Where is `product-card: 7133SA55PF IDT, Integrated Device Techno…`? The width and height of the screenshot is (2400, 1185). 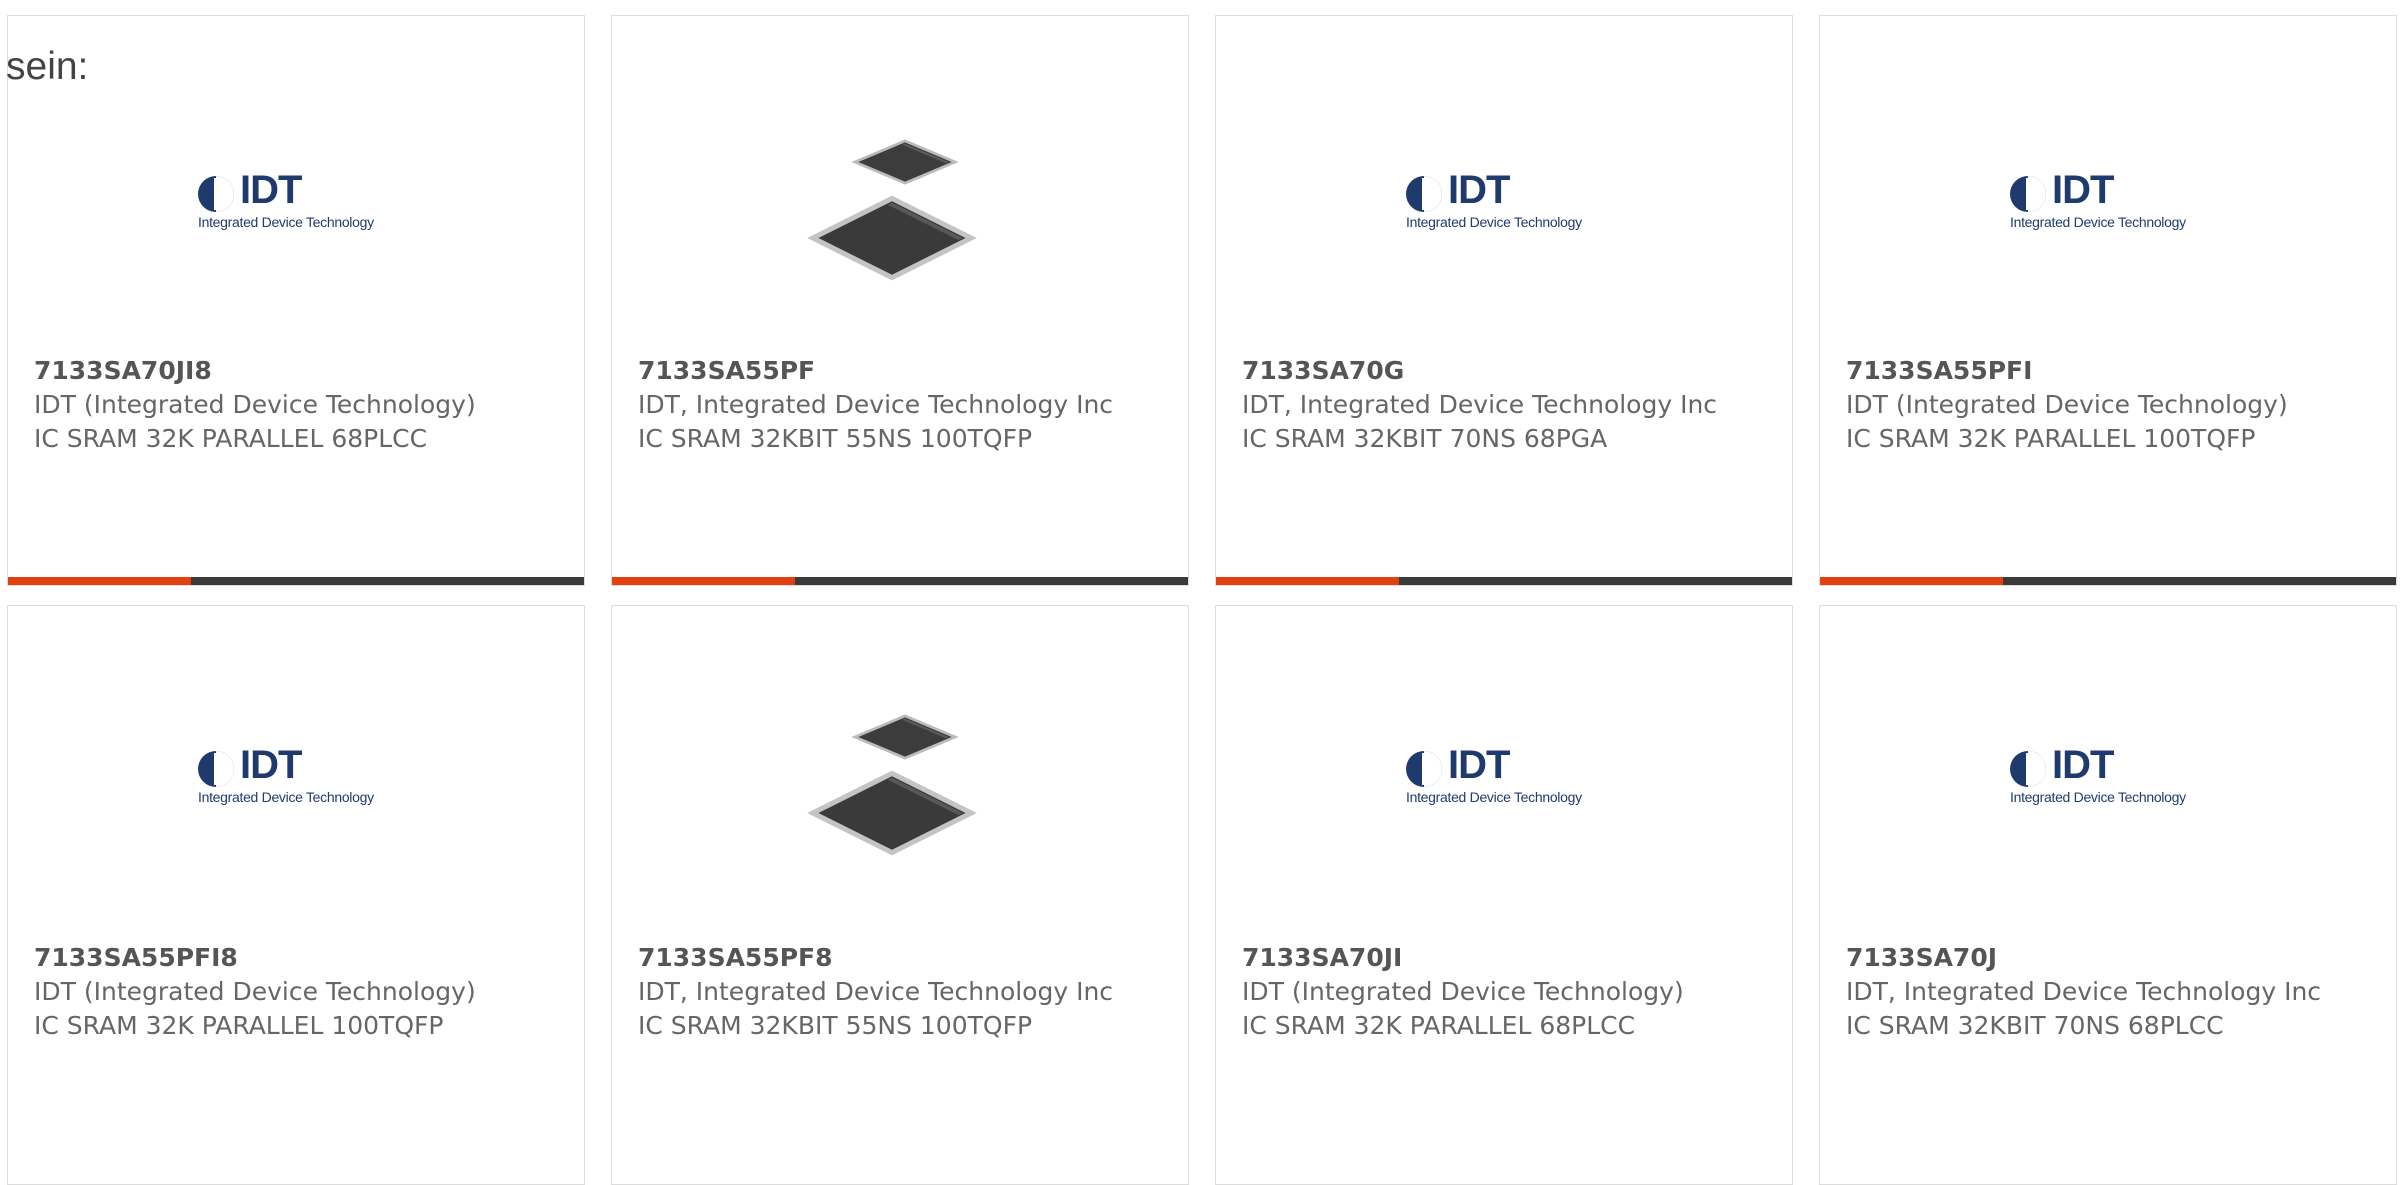 product-card: 7133SA55PF IDT, Integrated Device Techno… is located at coordinates (900, 300).